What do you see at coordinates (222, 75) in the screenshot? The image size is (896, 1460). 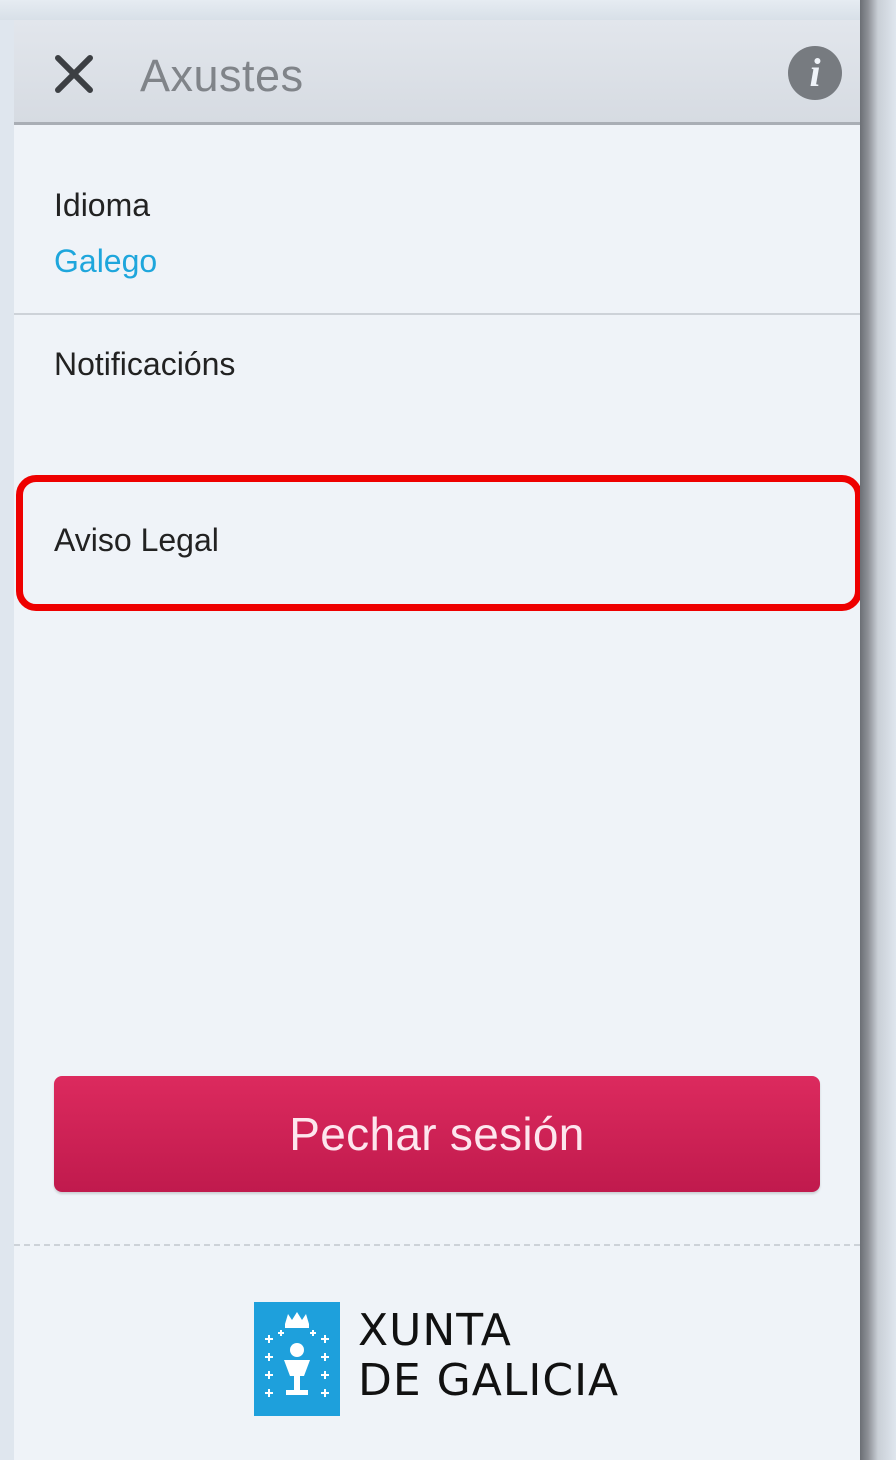 I see `page-title: Axustes` at bounding box center [222, 75].